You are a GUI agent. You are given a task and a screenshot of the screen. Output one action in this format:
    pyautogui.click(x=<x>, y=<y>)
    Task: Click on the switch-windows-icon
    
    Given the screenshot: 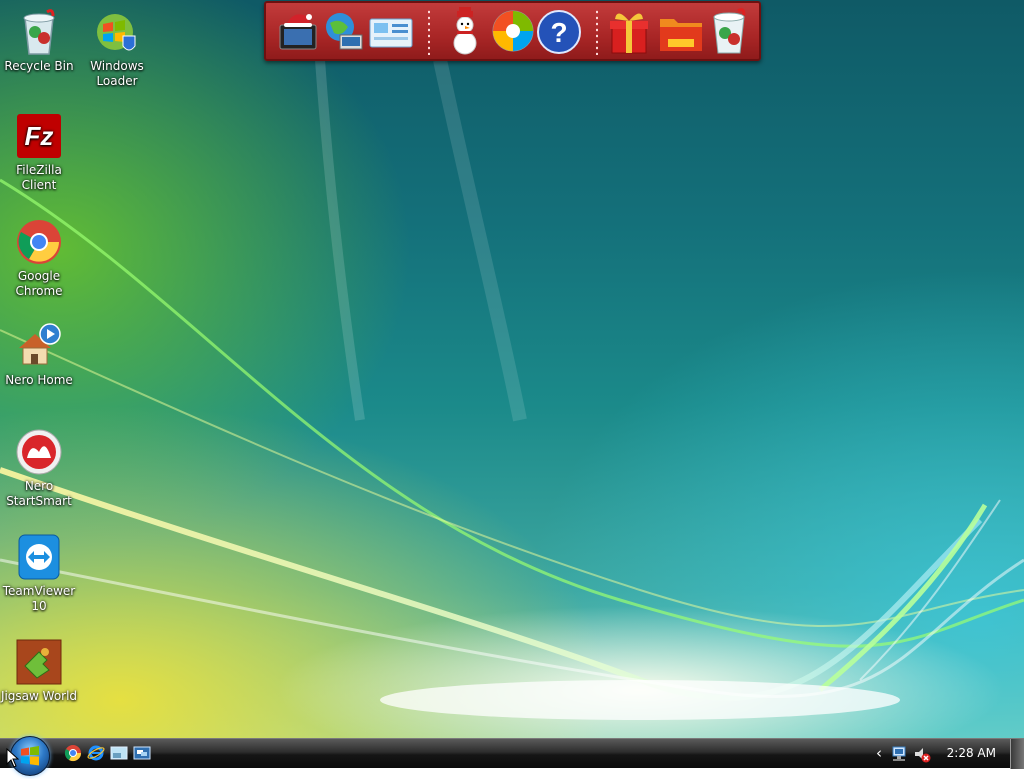 What is the action you would take?
    pyautogui.click(x=142, y=753)
    